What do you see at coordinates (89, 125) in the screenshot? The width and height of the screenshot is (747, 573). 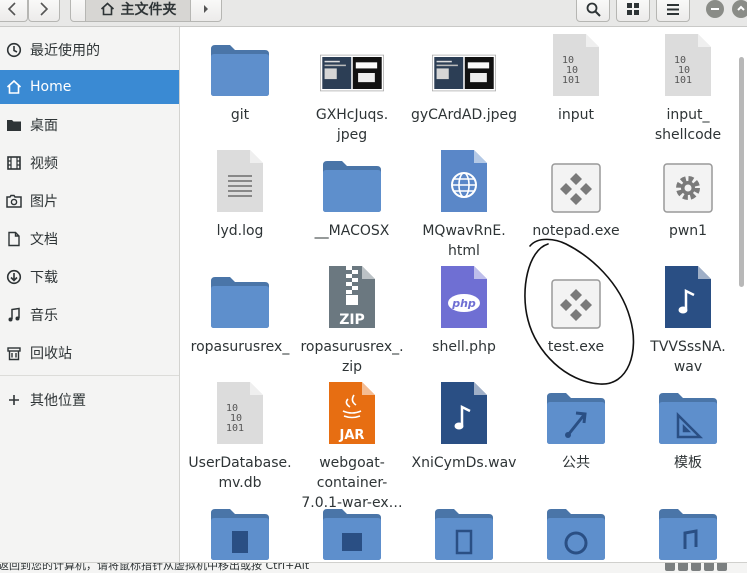 I see `sidebar-item-desktop: 桌面` at bounding box center [89, 125].